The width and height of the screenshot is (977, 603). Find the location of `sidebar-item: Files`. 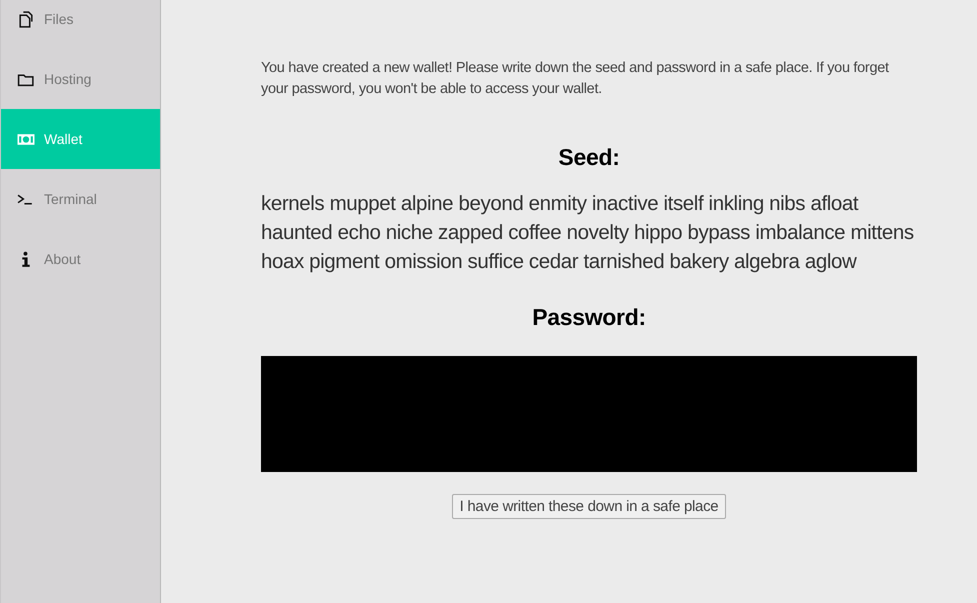

sidebar-item: Files is located at coordinates (80, 24).